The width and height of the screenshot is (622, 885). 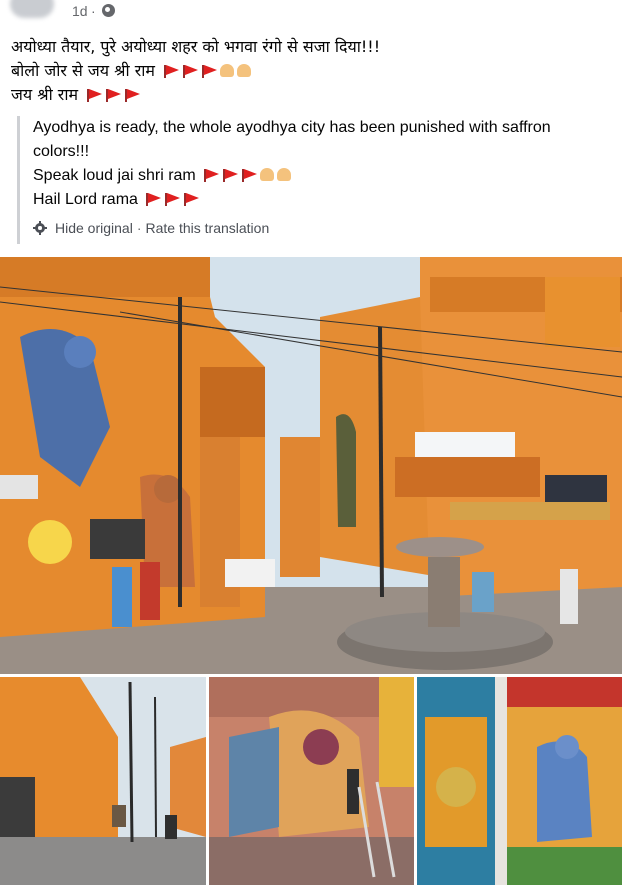 I want to click on photo-painted-pillars, so click(x=519, y=781).